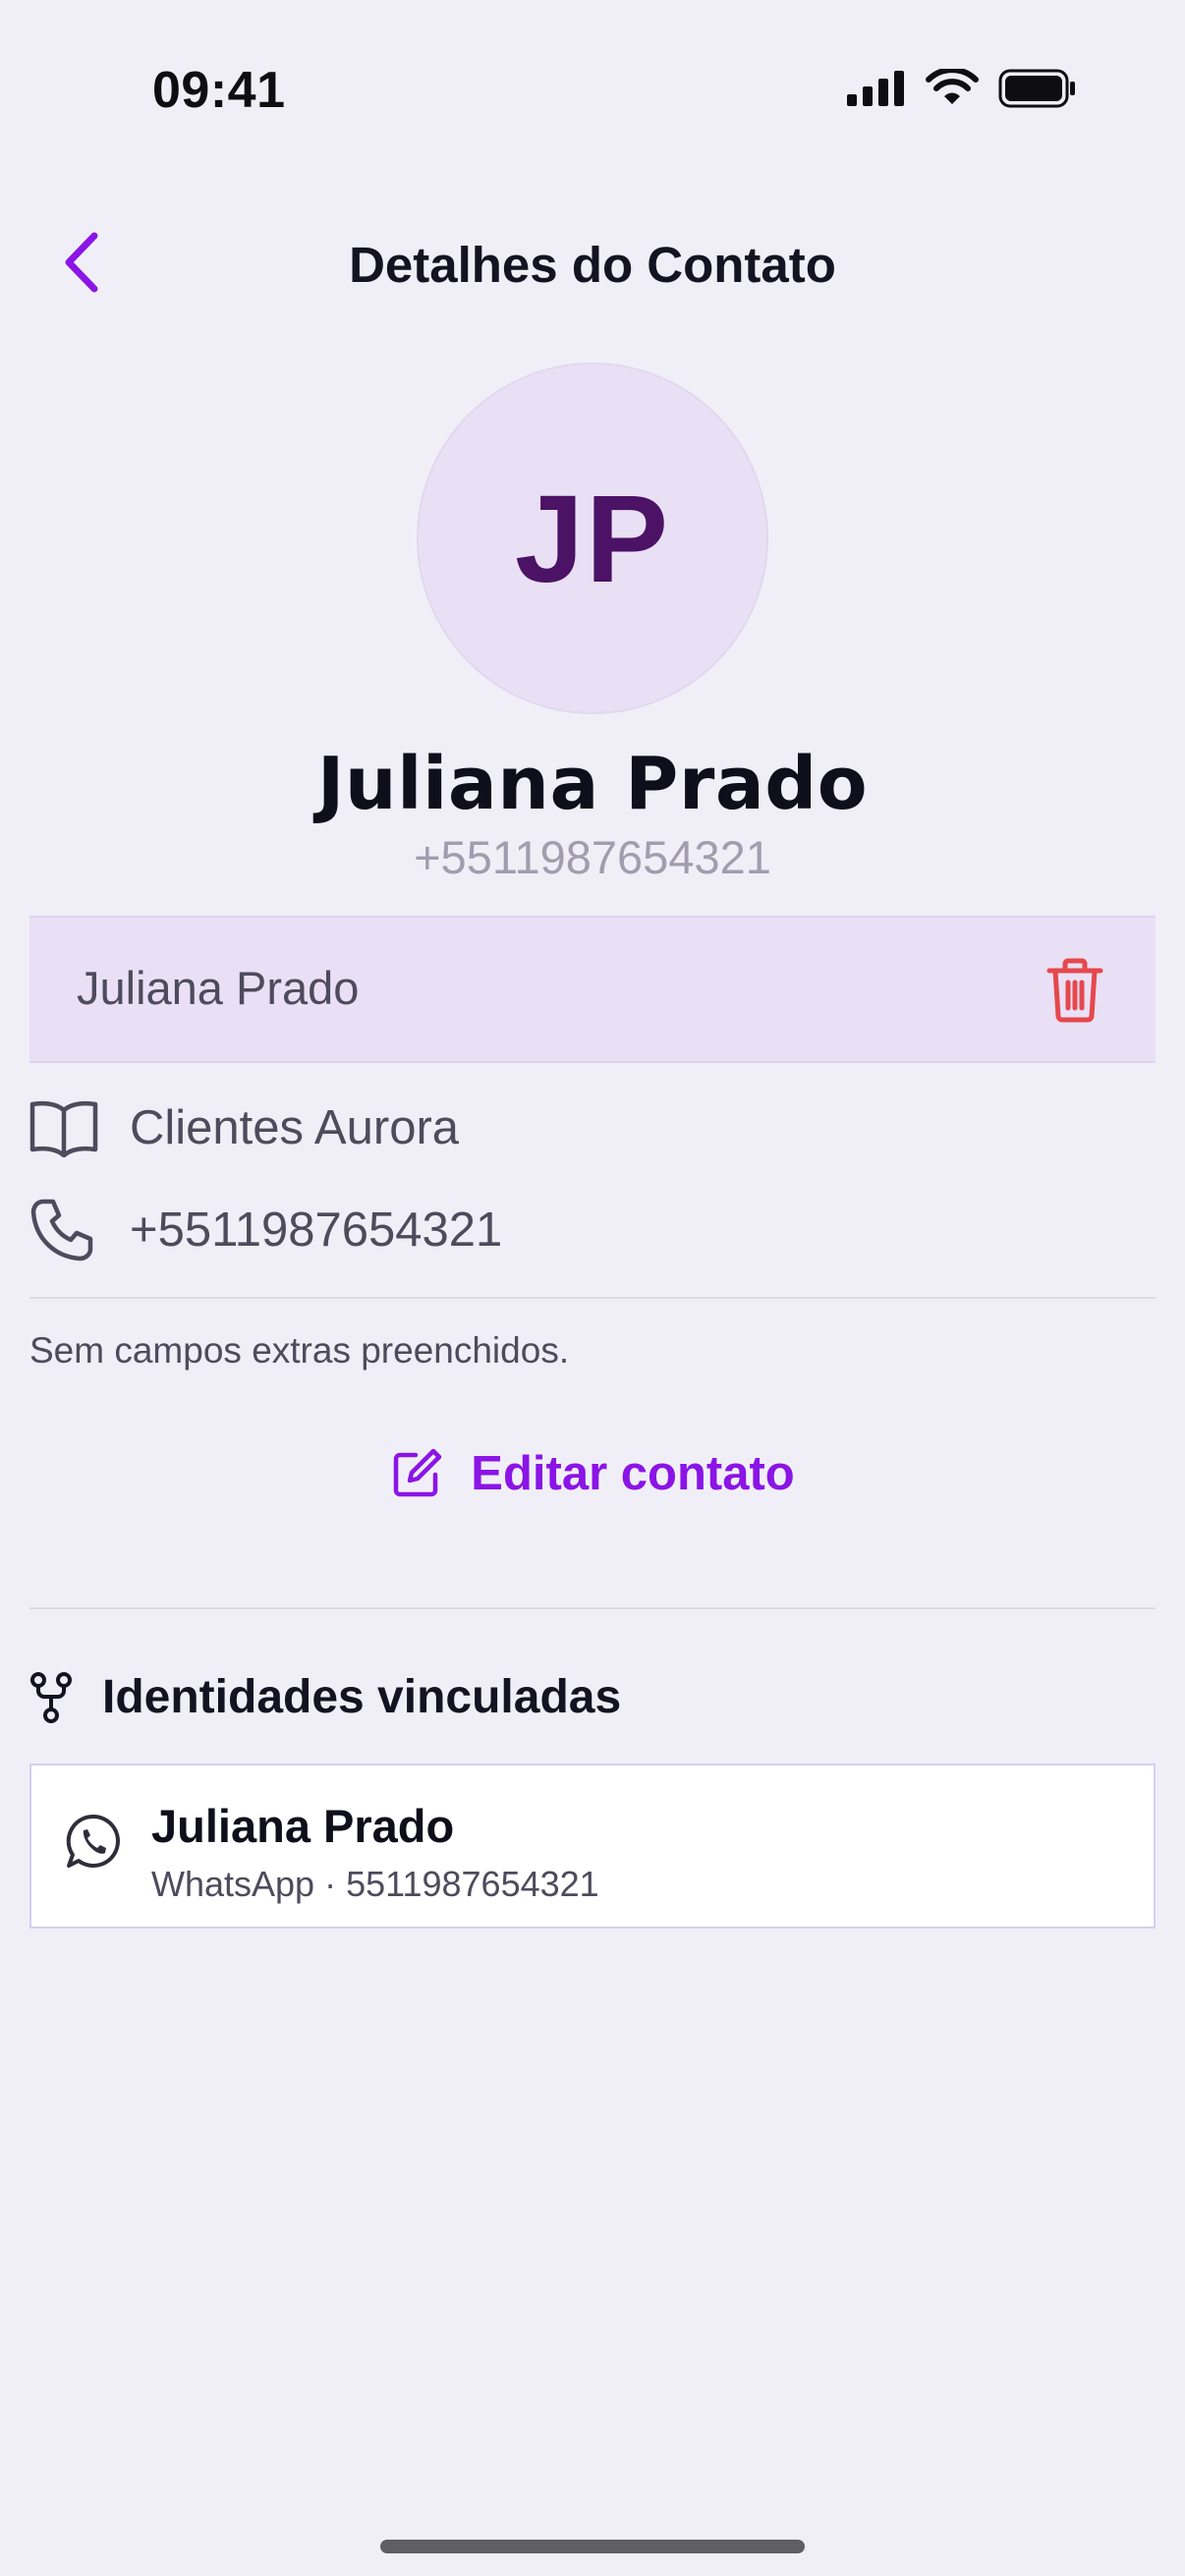  What do you see at coordinates (1037, 88) in the screenshot?
I see `battery-icon` at bounding box center [1037, 88].